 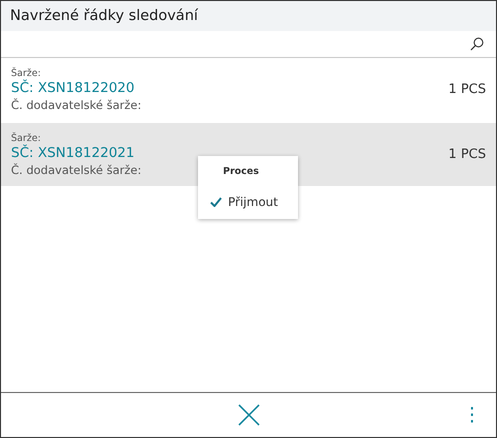 What do you see at coordinates (477, 44) in the screenshot?
I see `search-icon` at bounding box center [477, 44].